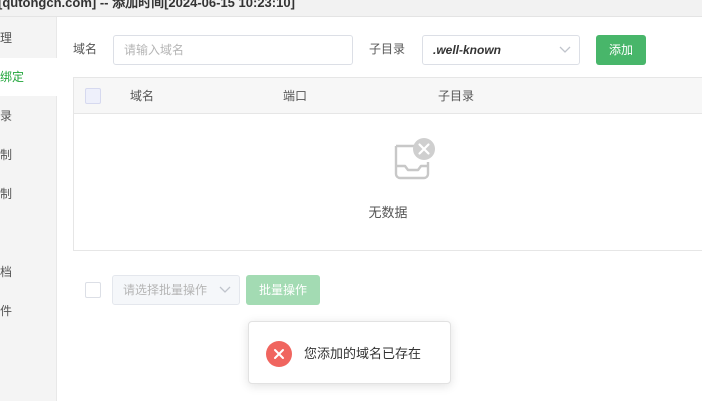 This screenshot has width=702, height=401. What do you see at coordinates (28, 38) in the screenshot?
I see `sidebar-item-manage: 理` at bounding box center [28, 38].